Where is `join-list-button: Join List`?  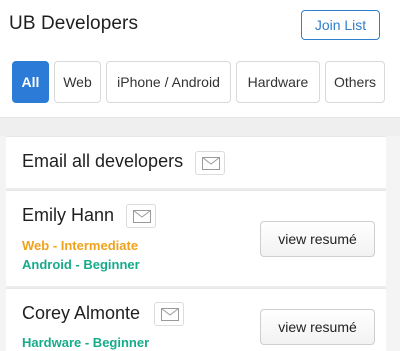 join-list-button: Join List is located at coordinates (340, 25).